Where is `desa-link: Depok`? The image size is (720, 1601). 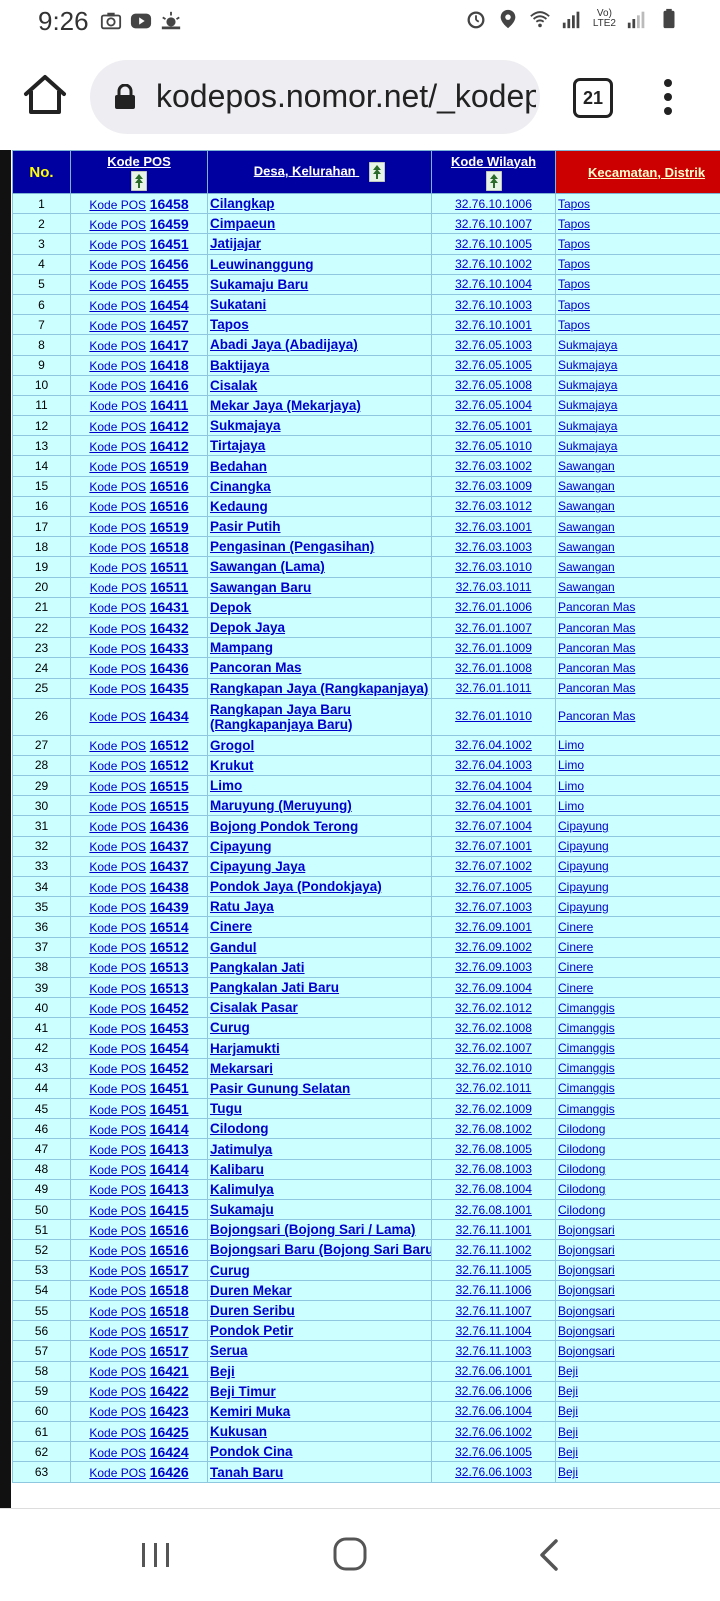
desa-link: Depok is located at coordinates (230, 607).